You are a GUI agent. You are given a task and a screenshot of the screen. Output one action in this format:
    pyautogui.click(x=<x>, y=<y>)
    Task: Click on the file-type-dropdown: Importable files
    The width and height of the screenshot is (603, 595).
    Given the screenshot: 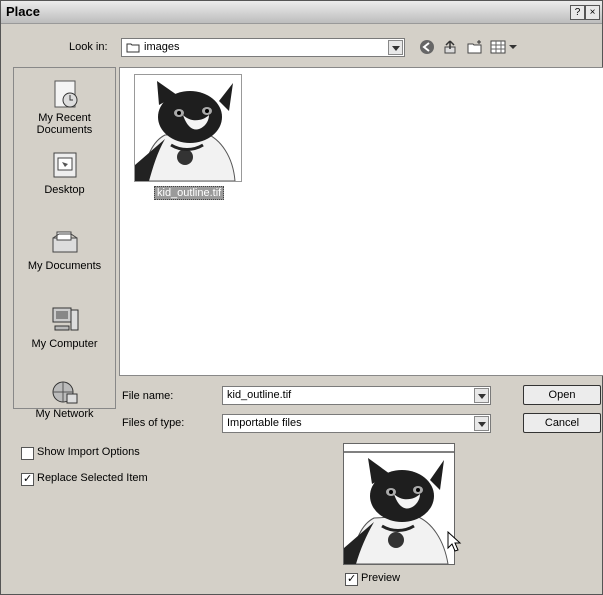 What is the action you would take?
    pyautogui.click(x=356, y=423)
    